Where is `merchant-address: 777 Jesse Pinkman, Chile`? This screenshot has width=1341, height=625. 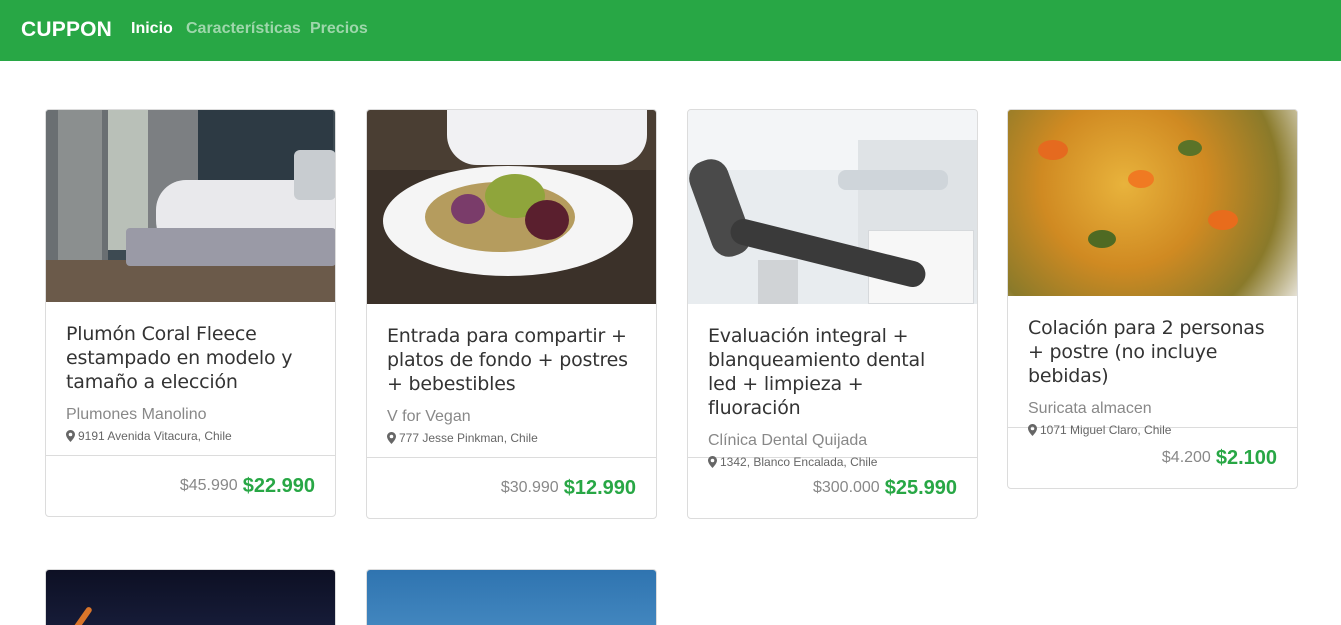
merchant-address: 777 Jesse Pinkman, Chile is located at coordinates (511, 438).